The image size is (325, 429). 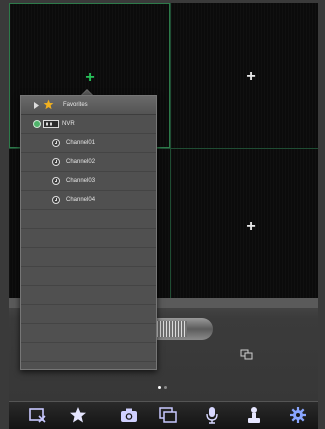 I want to click on channel-label: Channel03, so click(x=81, y=181).